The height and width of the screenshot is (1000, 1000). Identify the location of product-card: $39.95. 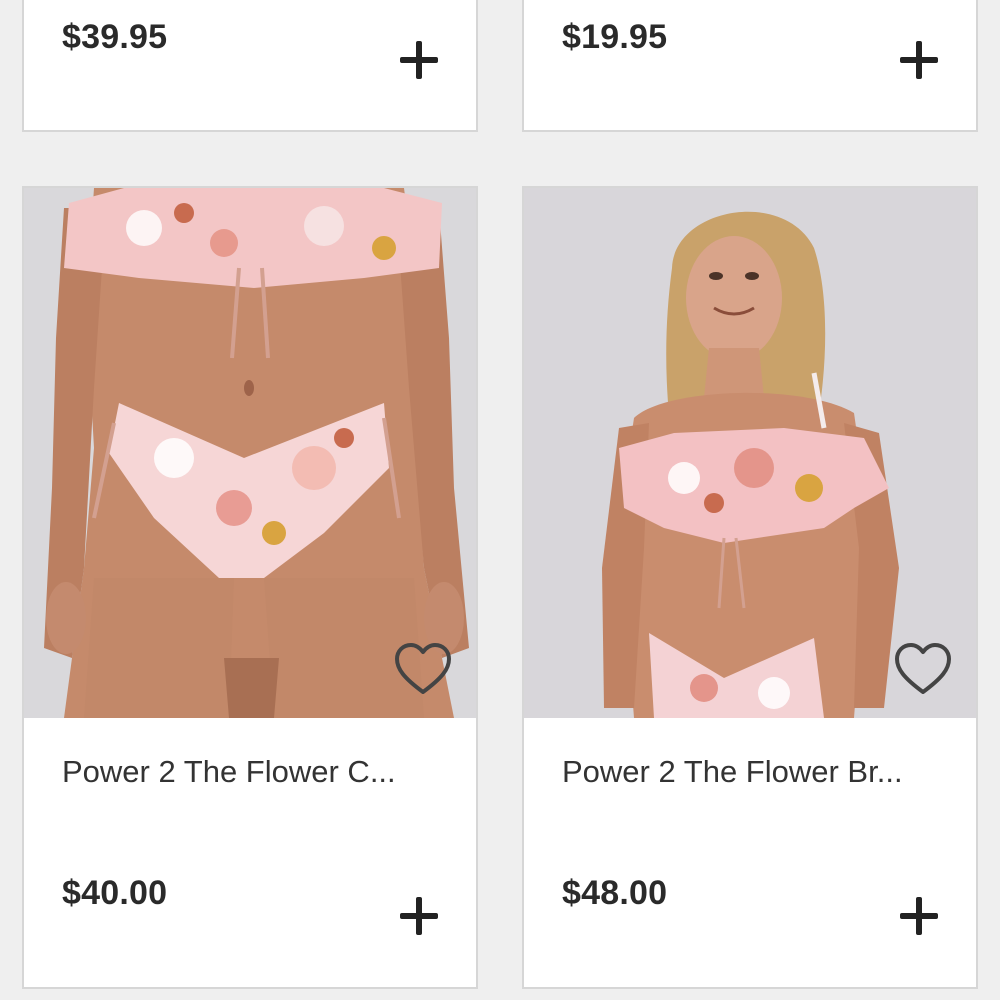
(250, 66).